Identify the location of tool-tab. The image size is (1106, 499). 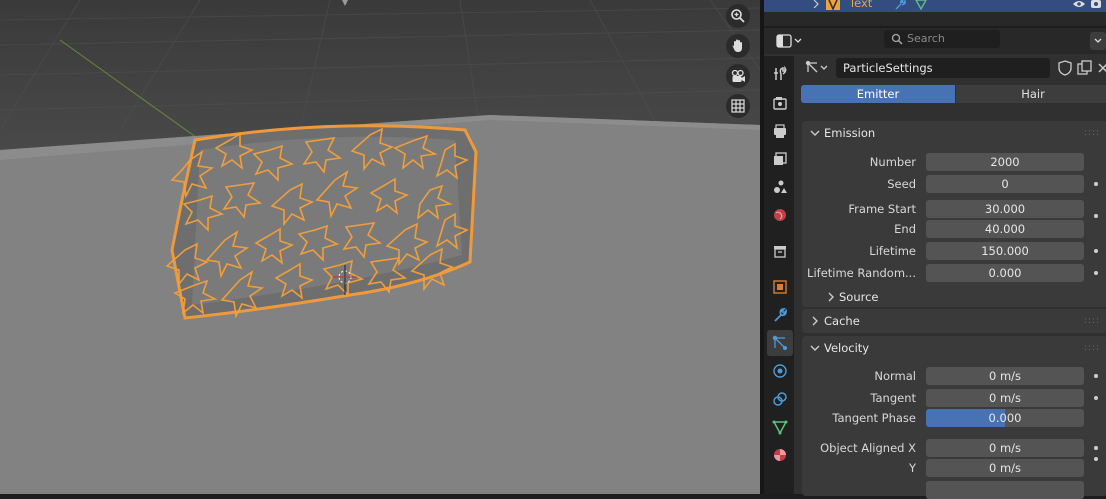
(780, 74).